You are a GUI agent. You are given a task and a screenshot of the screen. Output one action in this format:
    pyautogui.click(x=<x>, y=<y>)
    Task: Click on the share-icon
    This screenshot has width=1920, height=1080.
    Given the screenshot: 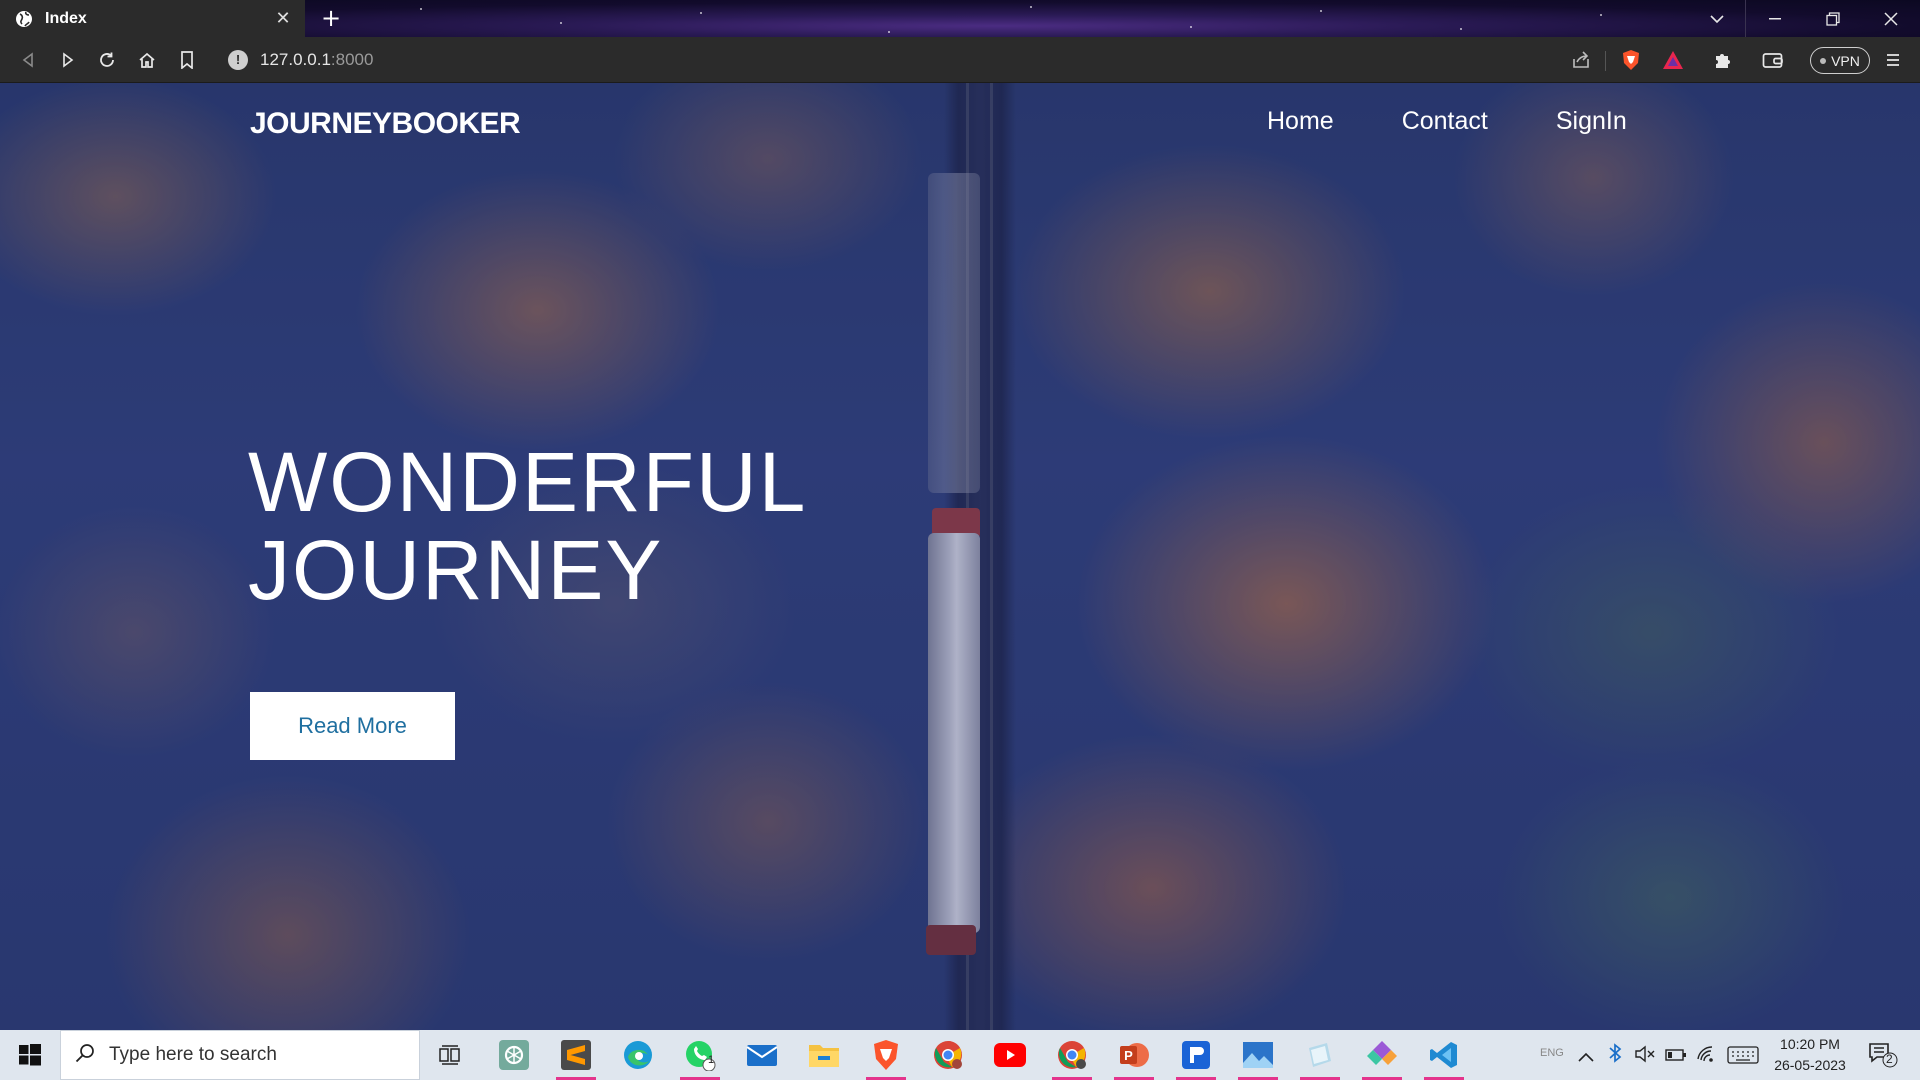 What is the action you would take?
    pyautogui.click(x=1581, y=60)
    